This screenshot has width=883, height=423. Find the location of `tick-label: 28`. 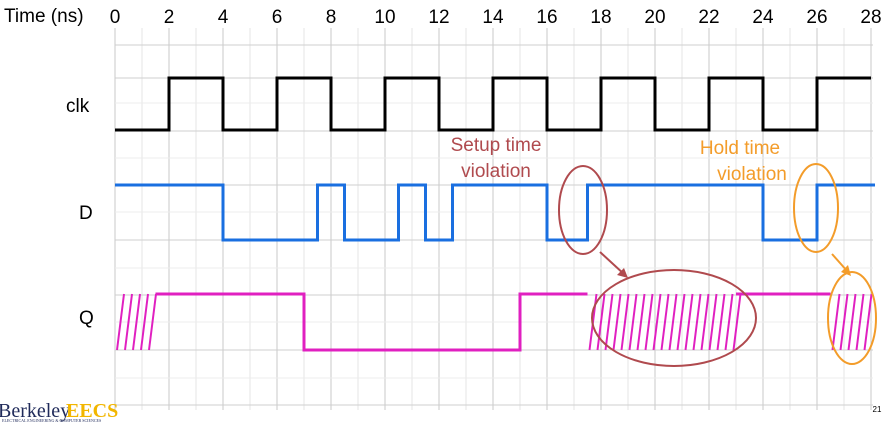

tick-label: 28 is located at coordinates (870, 17).